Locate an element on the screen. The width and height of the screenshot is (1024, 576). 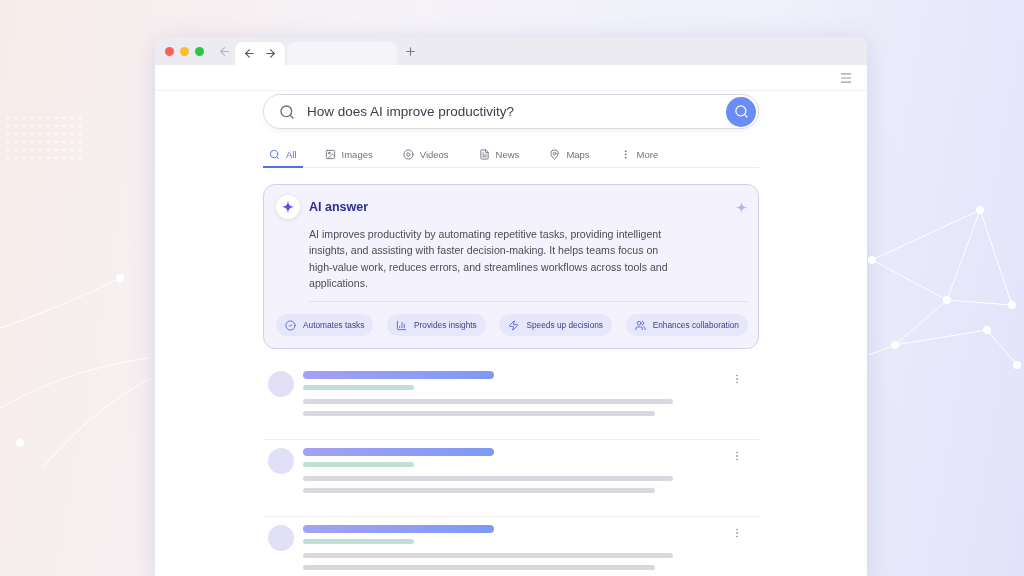
document-icon is located at coordinates (484, 154).